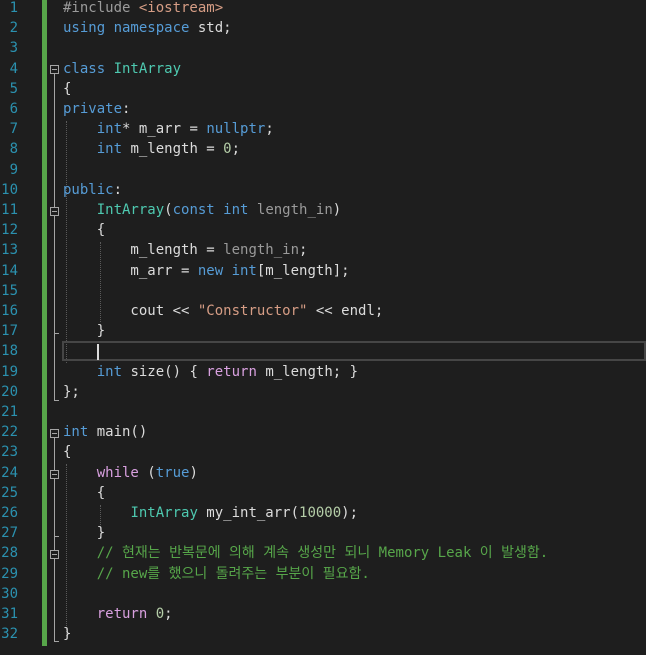 The image size is (646, 655). I want to click on text-cursor, so click(98, 352).